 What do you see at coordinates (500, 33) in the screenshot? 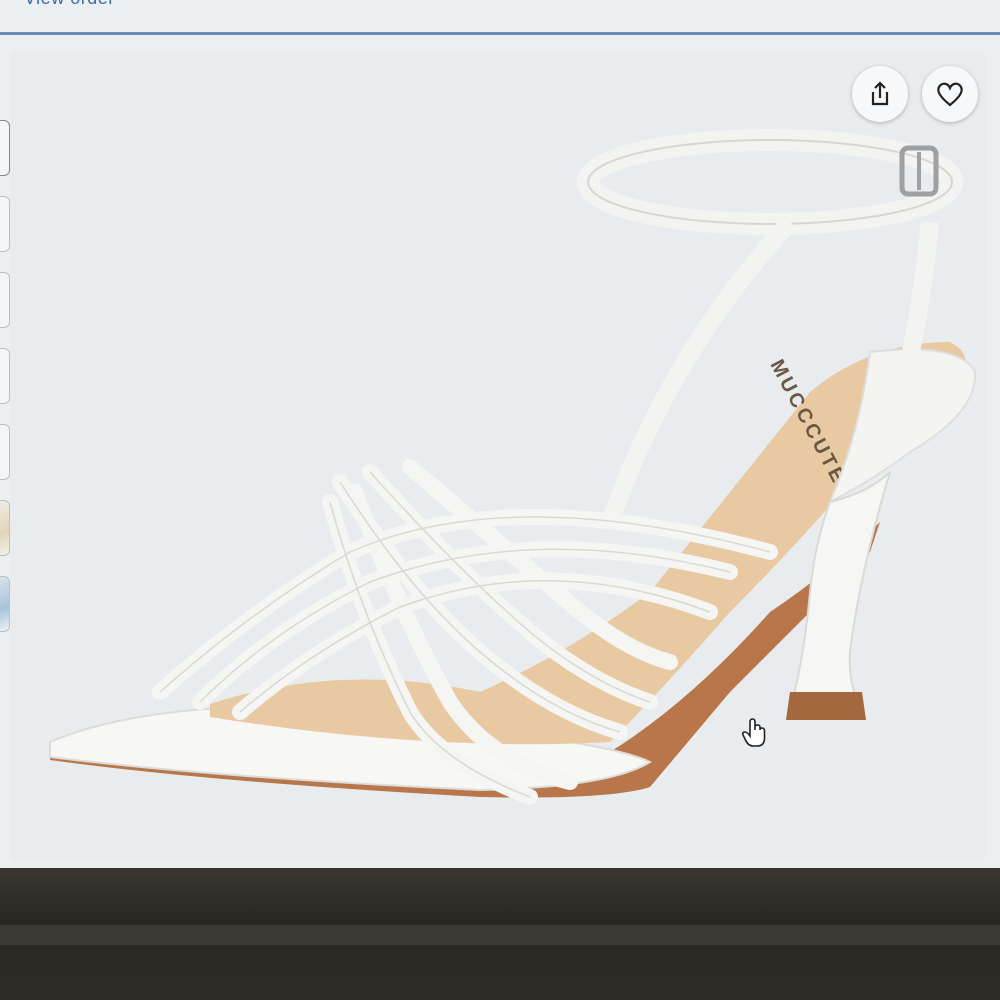
I see `header-divider` at bounding box center [500, 33].